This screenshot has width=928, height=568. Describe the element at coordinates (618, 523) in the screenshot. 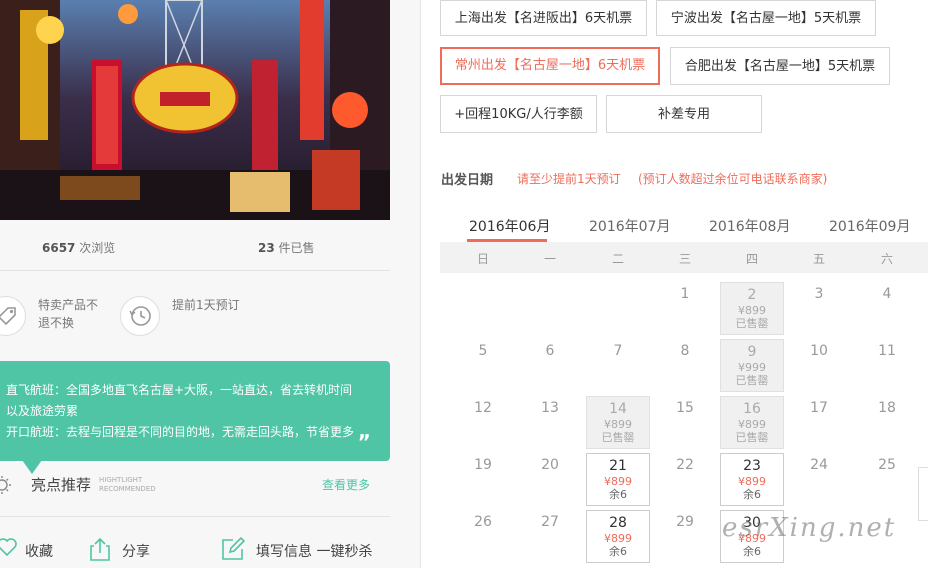

I see `day-number: 28` at that location.